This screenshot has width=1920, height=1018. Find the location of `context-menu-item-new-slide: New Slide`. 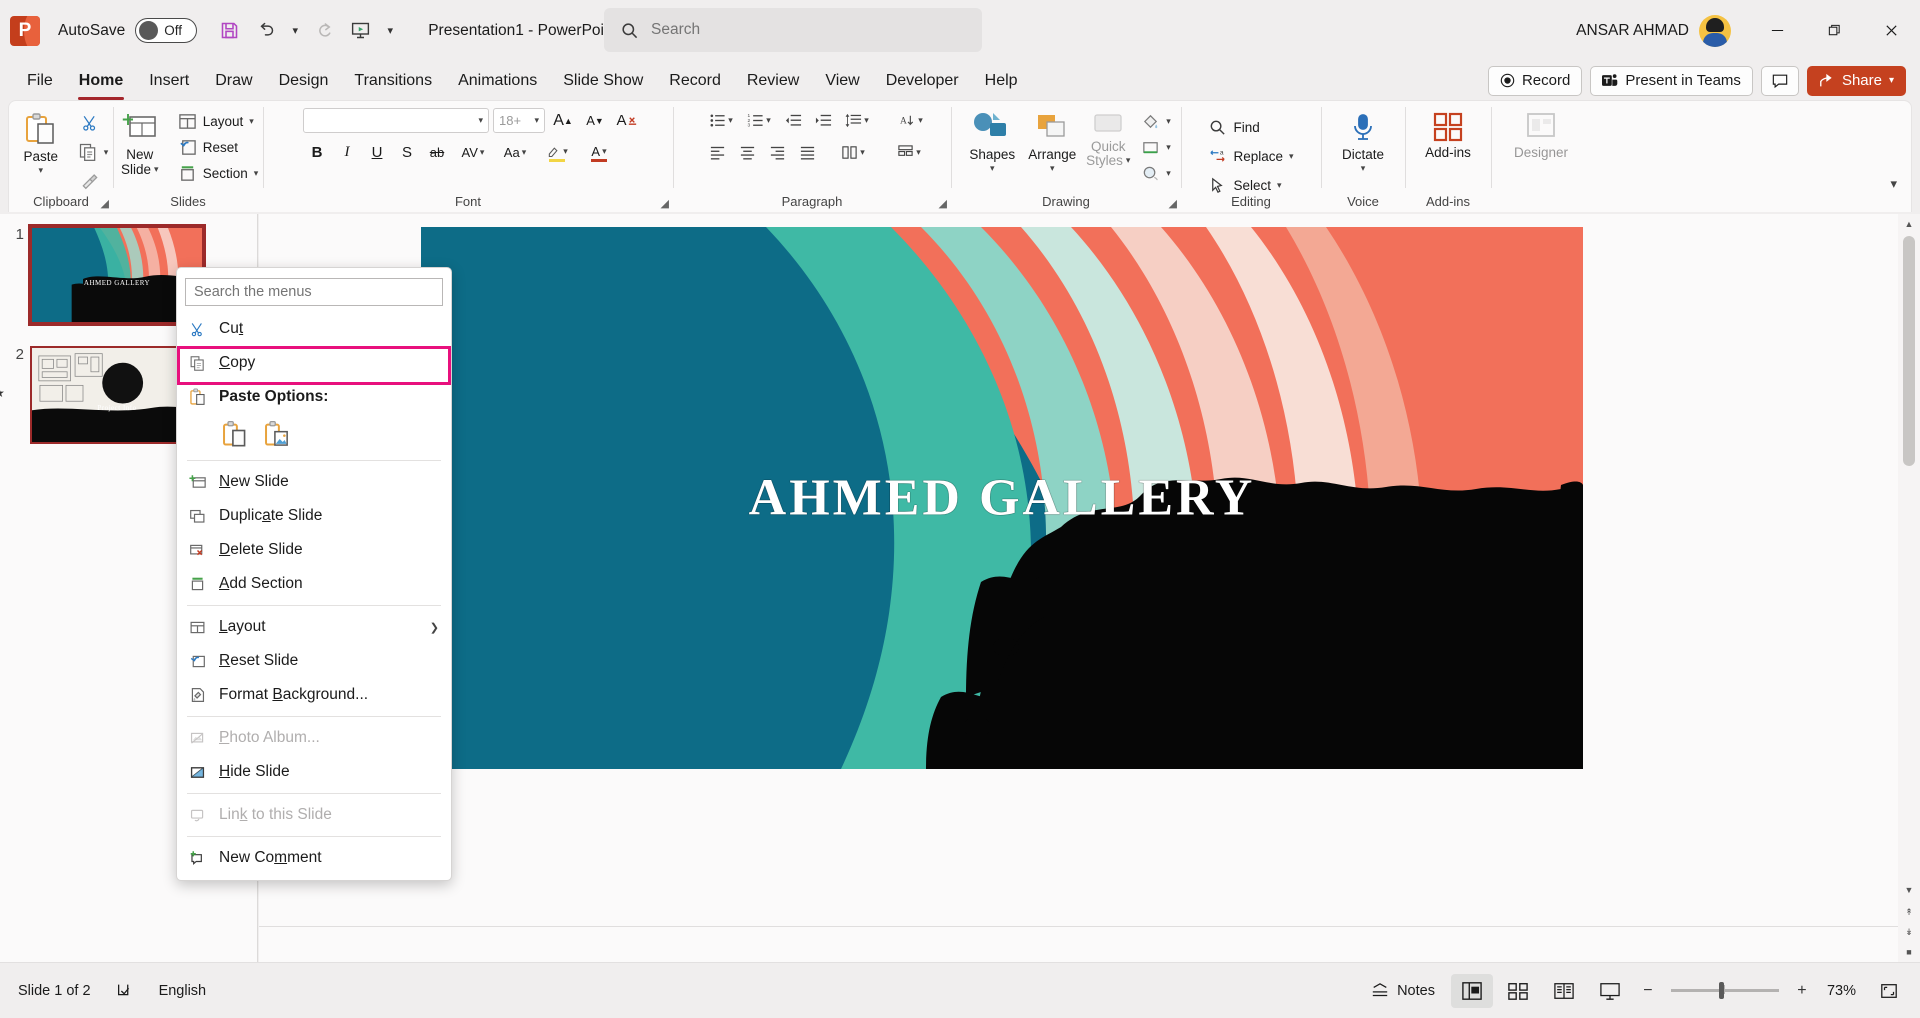

context-menu-item-new-slide: New Slide is located at coordinates (314, 482).